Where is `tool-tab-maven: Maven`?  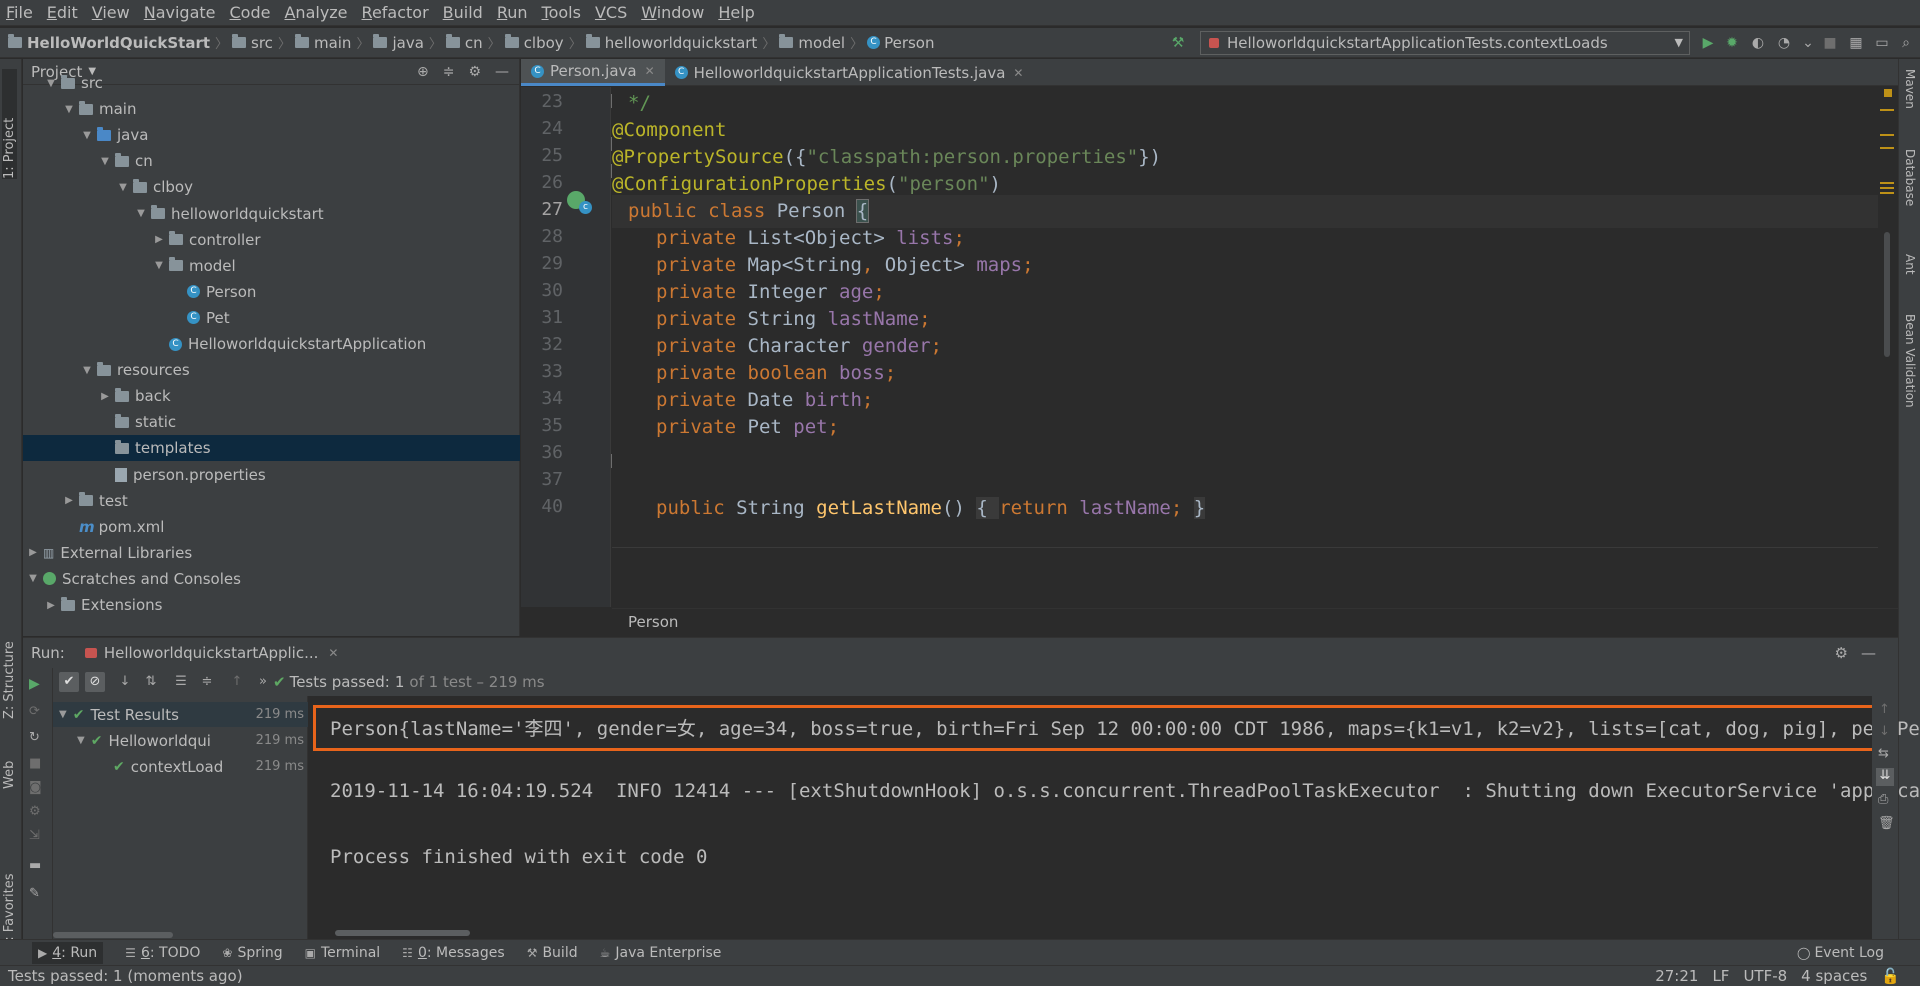 tool-tab-maven: Maven is located at coordinates (1910, 89).